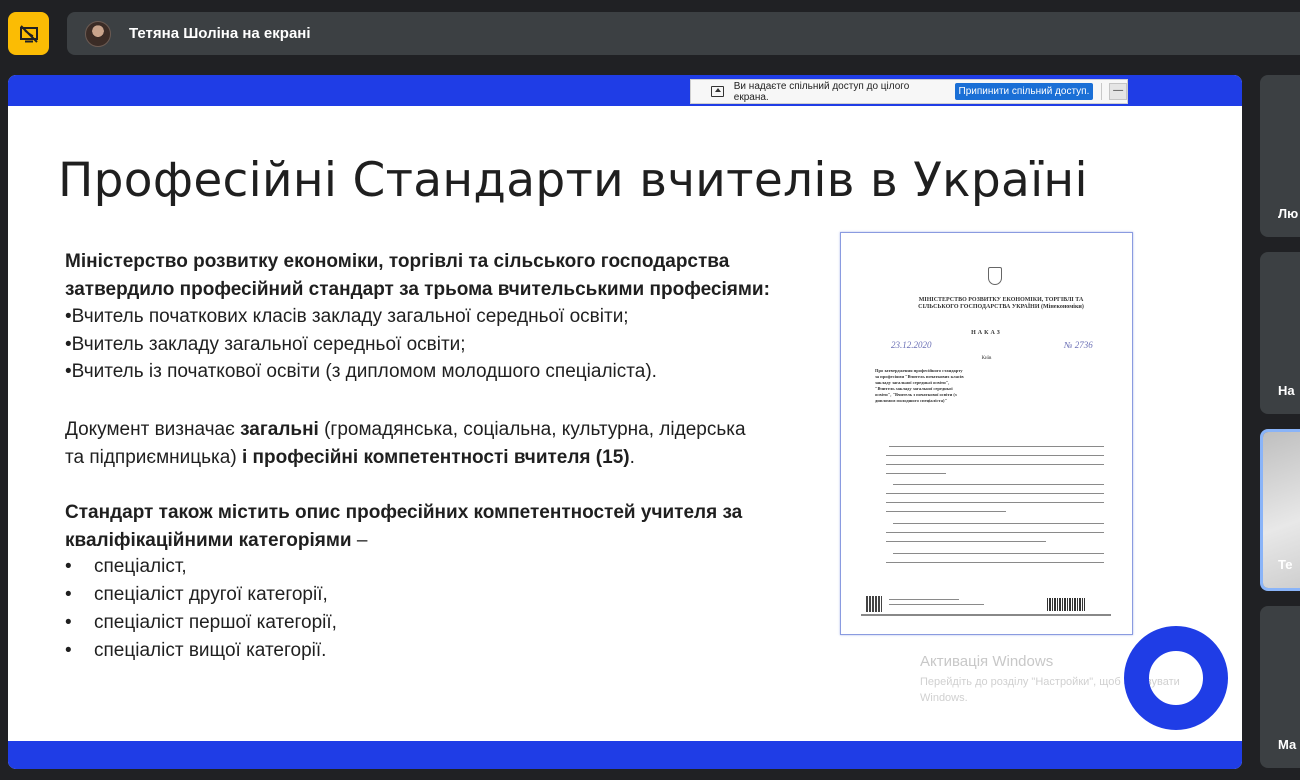  Describe the element at coordinates (1118, 91) in the screenshot. I see `minimize-button: —` at that location.